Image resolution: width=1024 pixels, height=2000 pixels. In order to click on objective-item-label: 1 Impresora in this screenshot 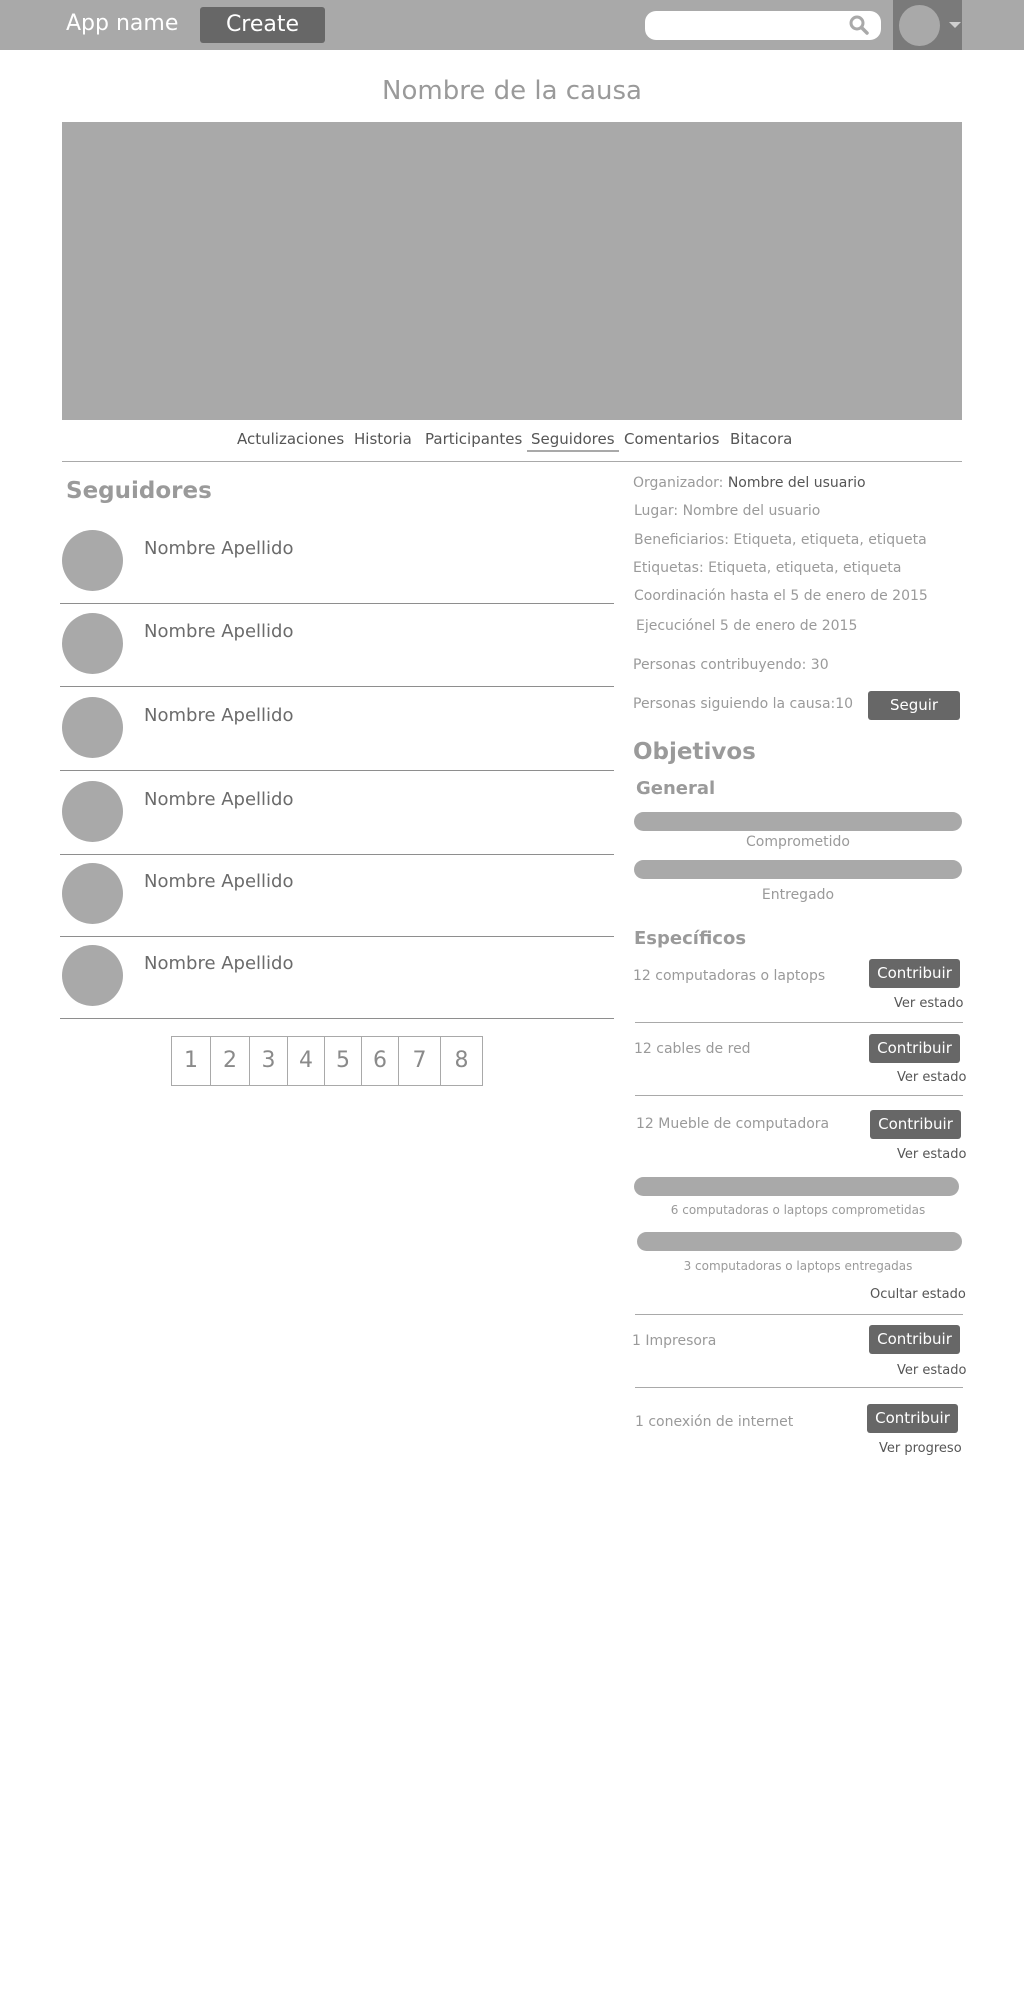, I will do `click(674, 1341)`.